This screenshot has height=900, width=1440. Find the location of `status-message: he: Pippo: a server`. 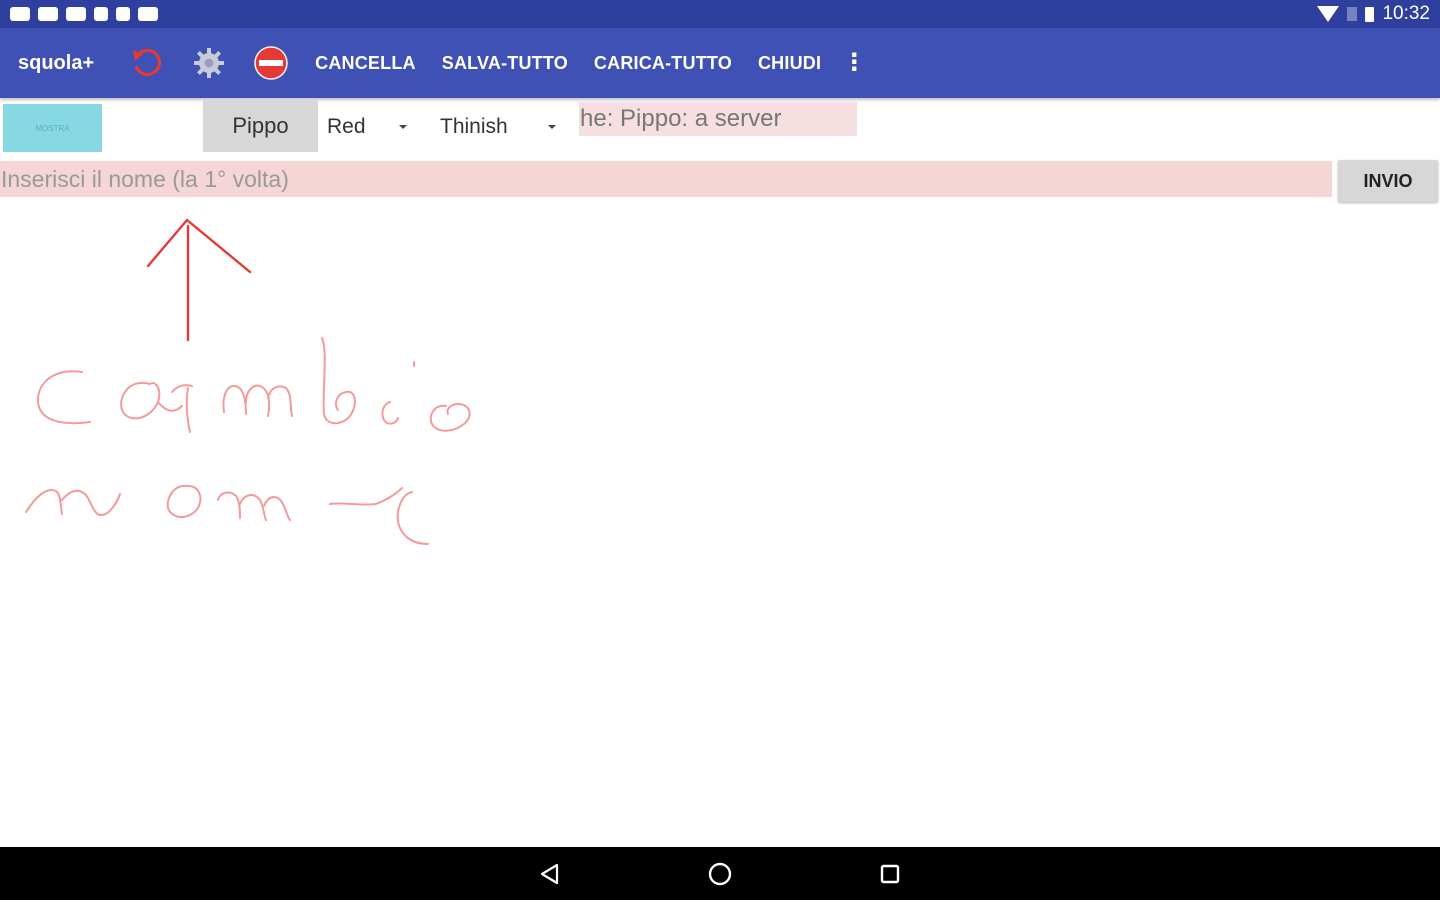

status-message: he: Pippo: a server is located at coordinates (718, 119).